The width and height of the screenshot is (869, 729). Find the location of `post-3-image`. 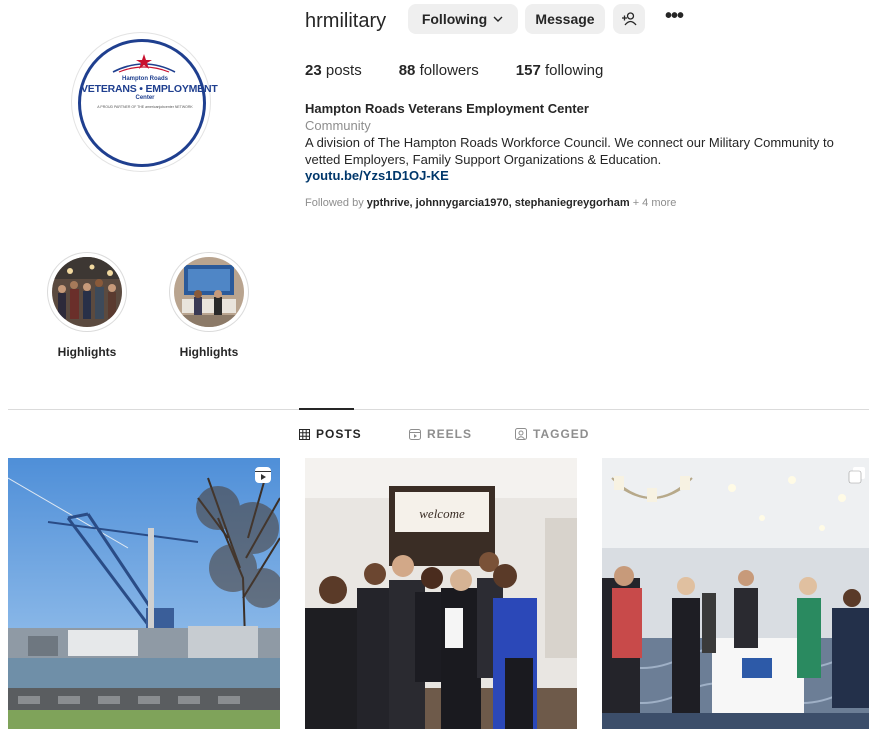

post-3-image is located at coordinates (735, 593).